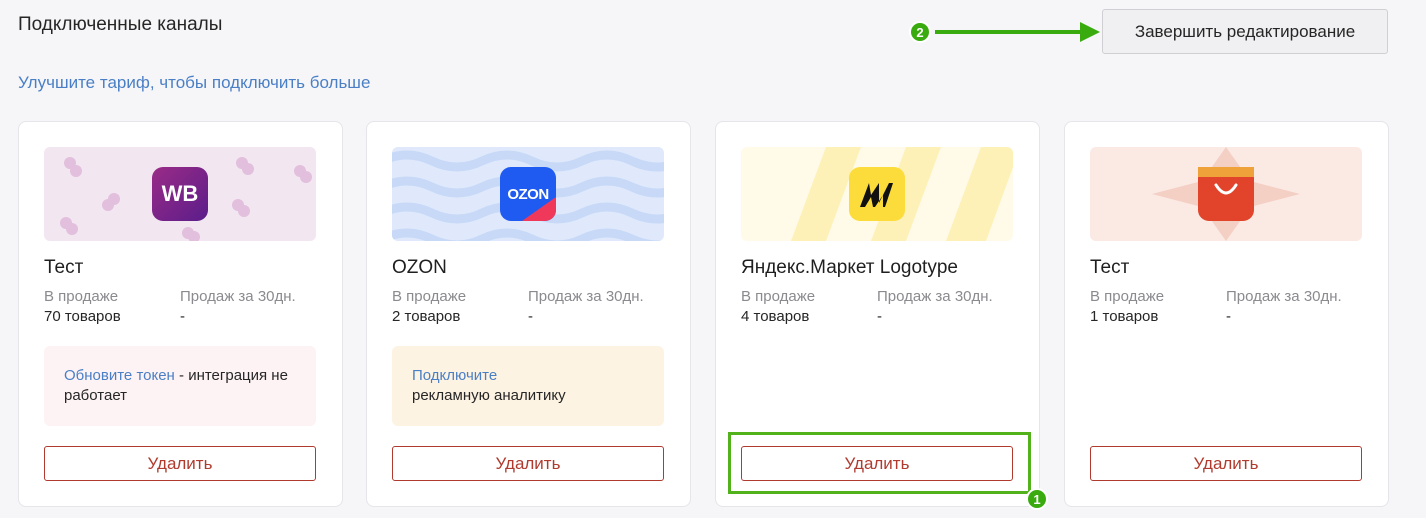 The image size is (1426, 518). Describe the element at coordinates (879, 463) in the screenshot. I see `highlight-frame` at that location.